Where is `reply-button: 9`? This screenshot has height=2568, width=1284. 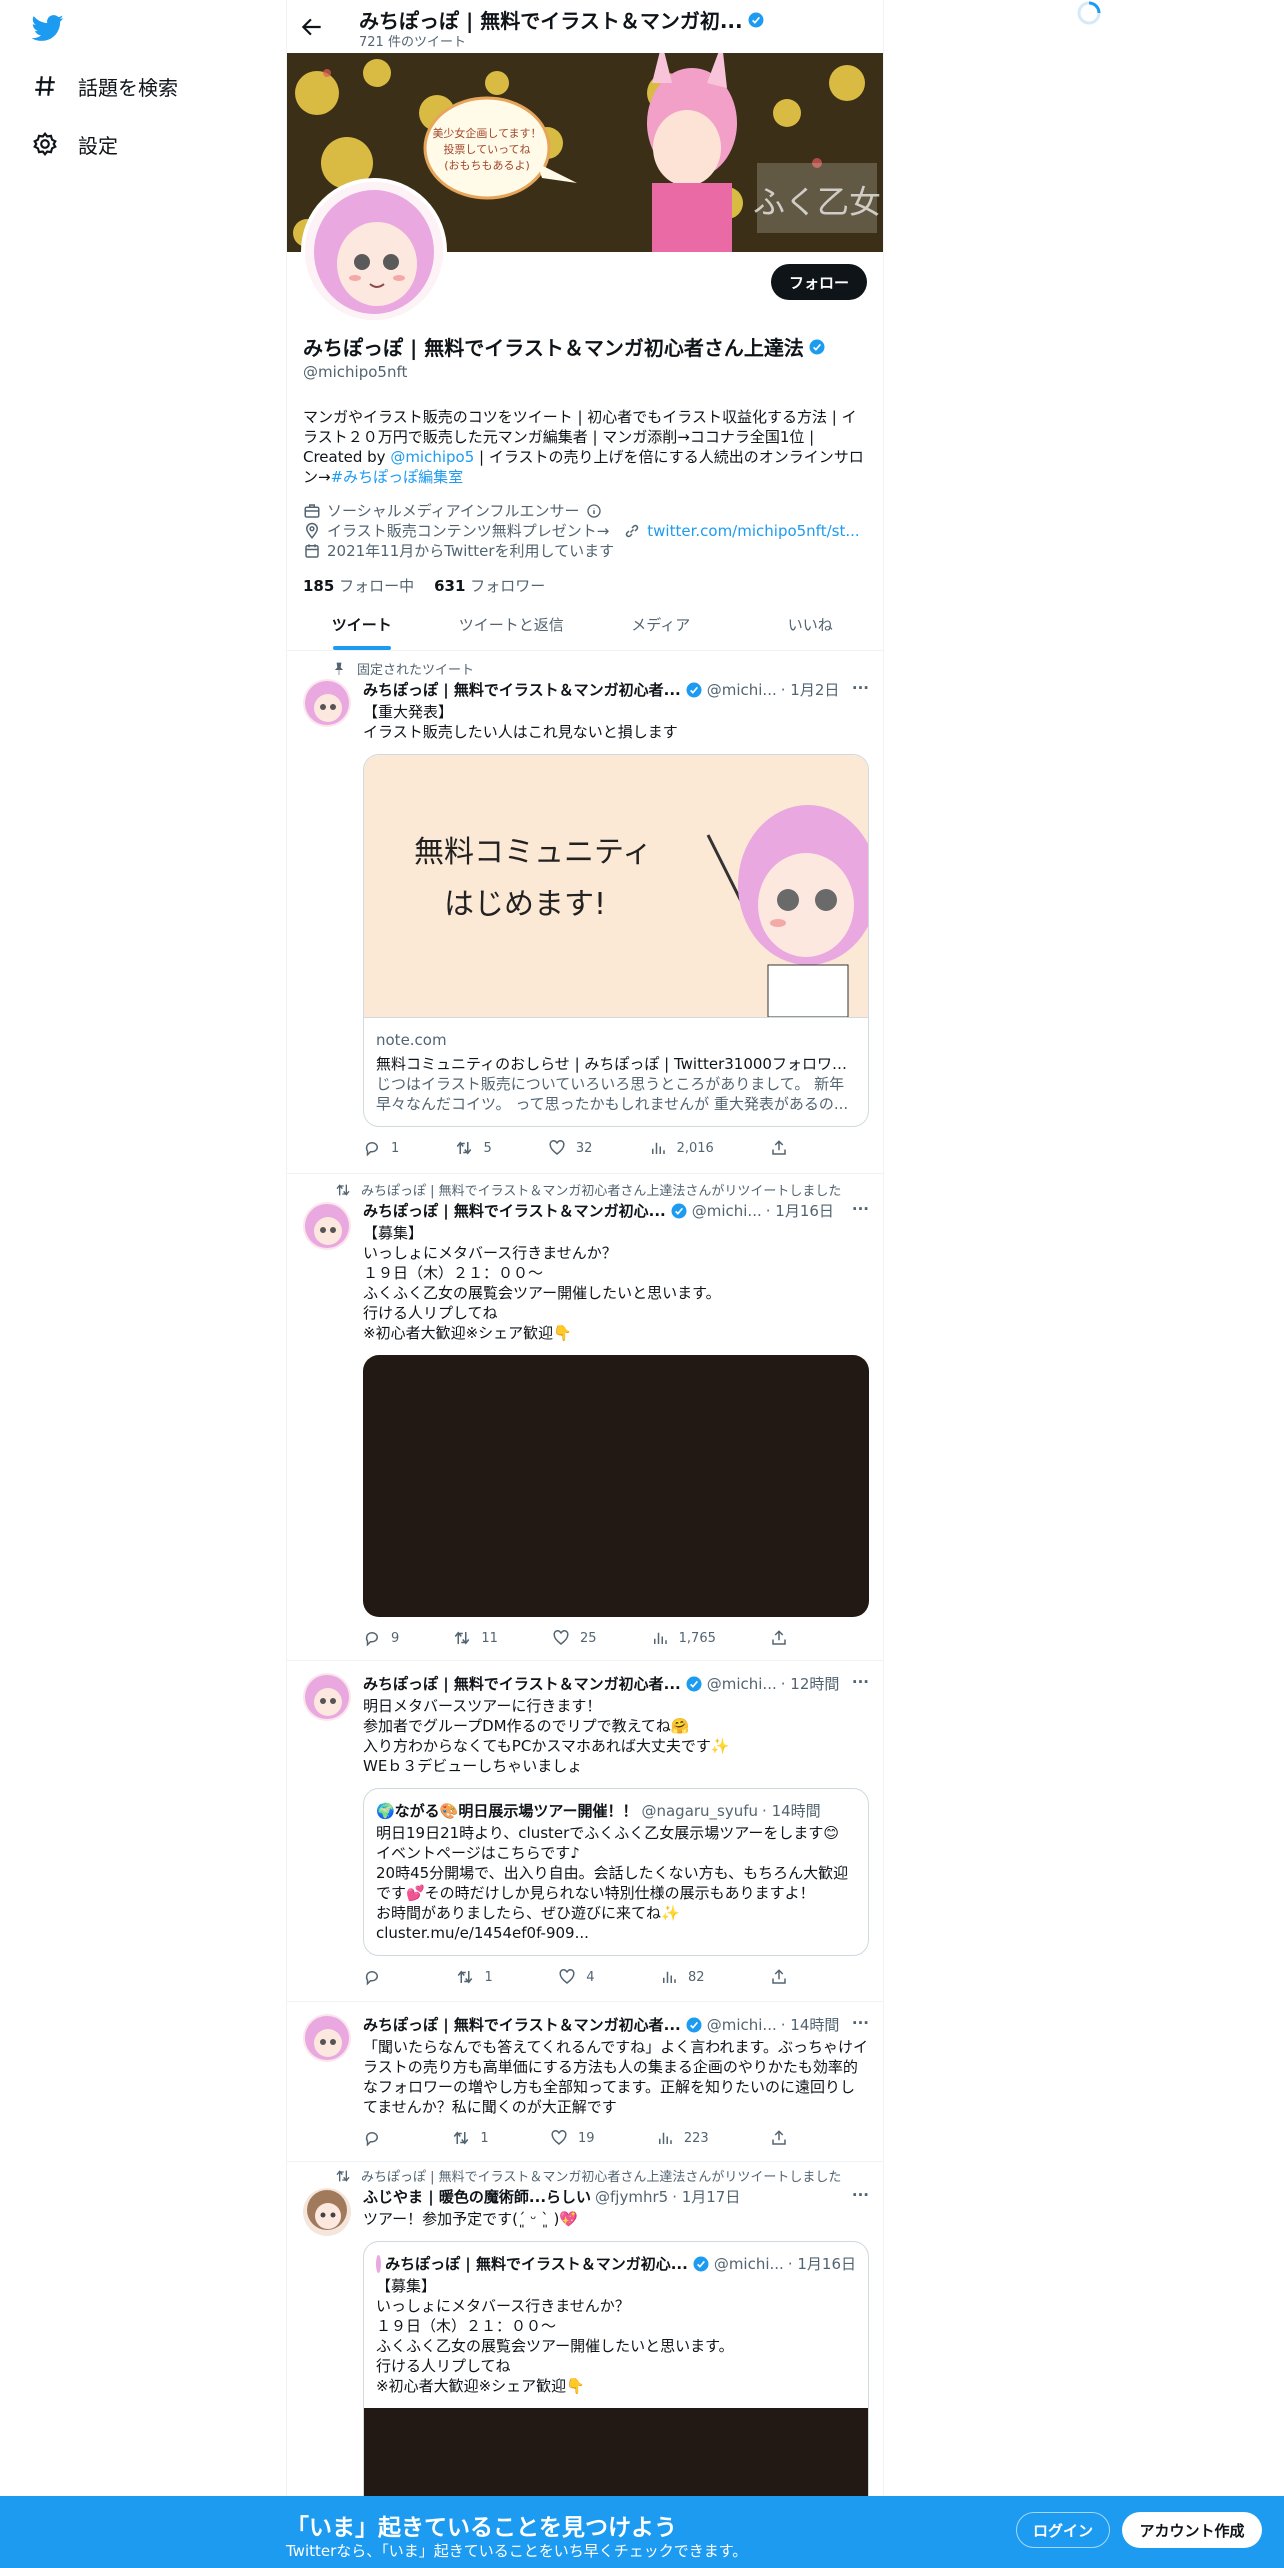
reply-button: 9 is located at coordinates (381, 1638).